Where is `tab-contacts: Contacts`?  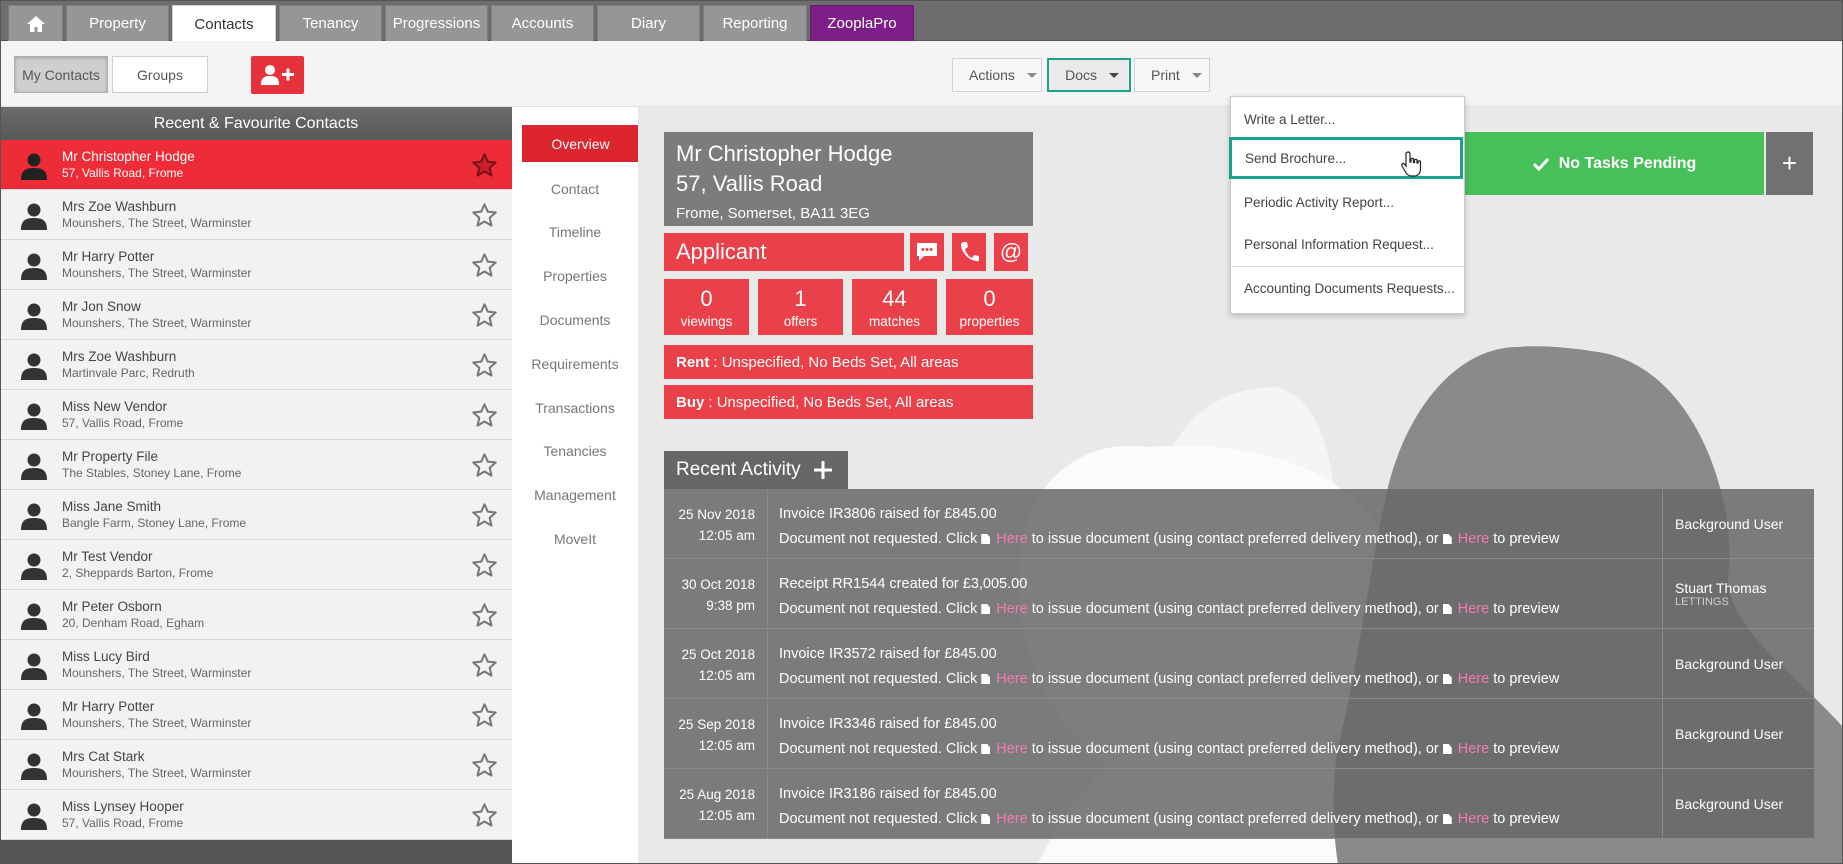 tab-contacts: Contacts is located at coordinates (224, 23).